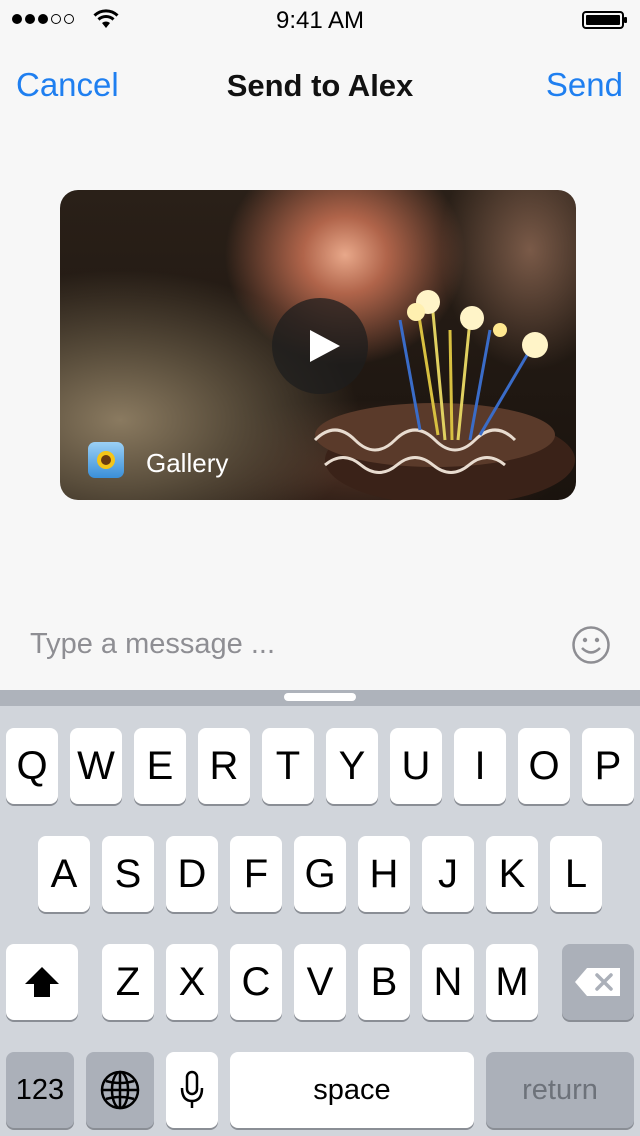 The image size is (640, 1136). I want to click on status-bar: 9:41 AM, so click(320, 20).